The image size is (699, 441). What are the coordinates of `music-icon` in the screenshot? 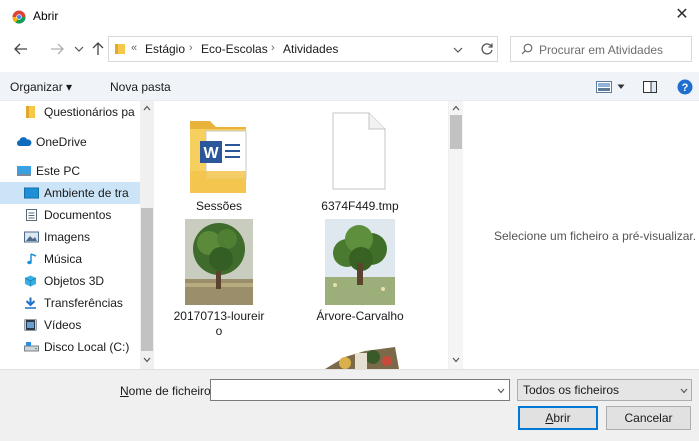 It's located at (32, 259).